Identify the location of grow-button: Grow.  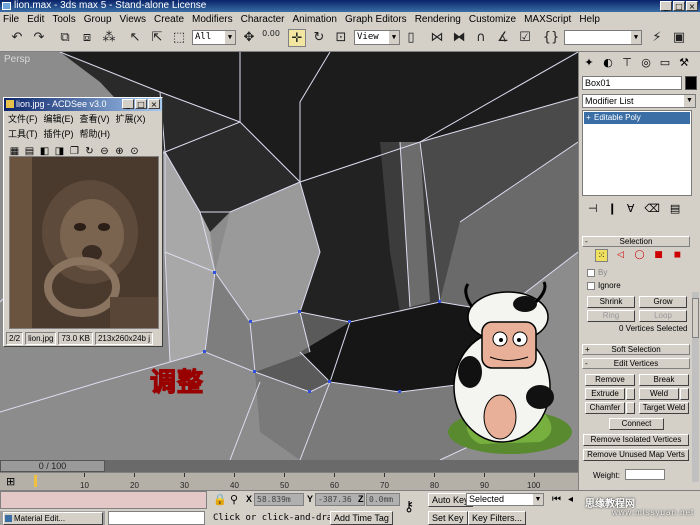
(663, 302).